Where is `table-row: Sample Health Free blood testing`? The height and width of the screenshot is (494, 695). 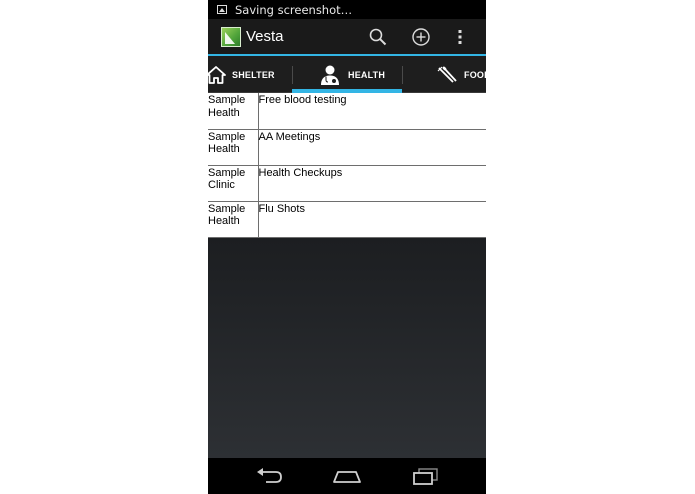 table-row: Sample Health Free blood testing is located at coordinates (347, 111).